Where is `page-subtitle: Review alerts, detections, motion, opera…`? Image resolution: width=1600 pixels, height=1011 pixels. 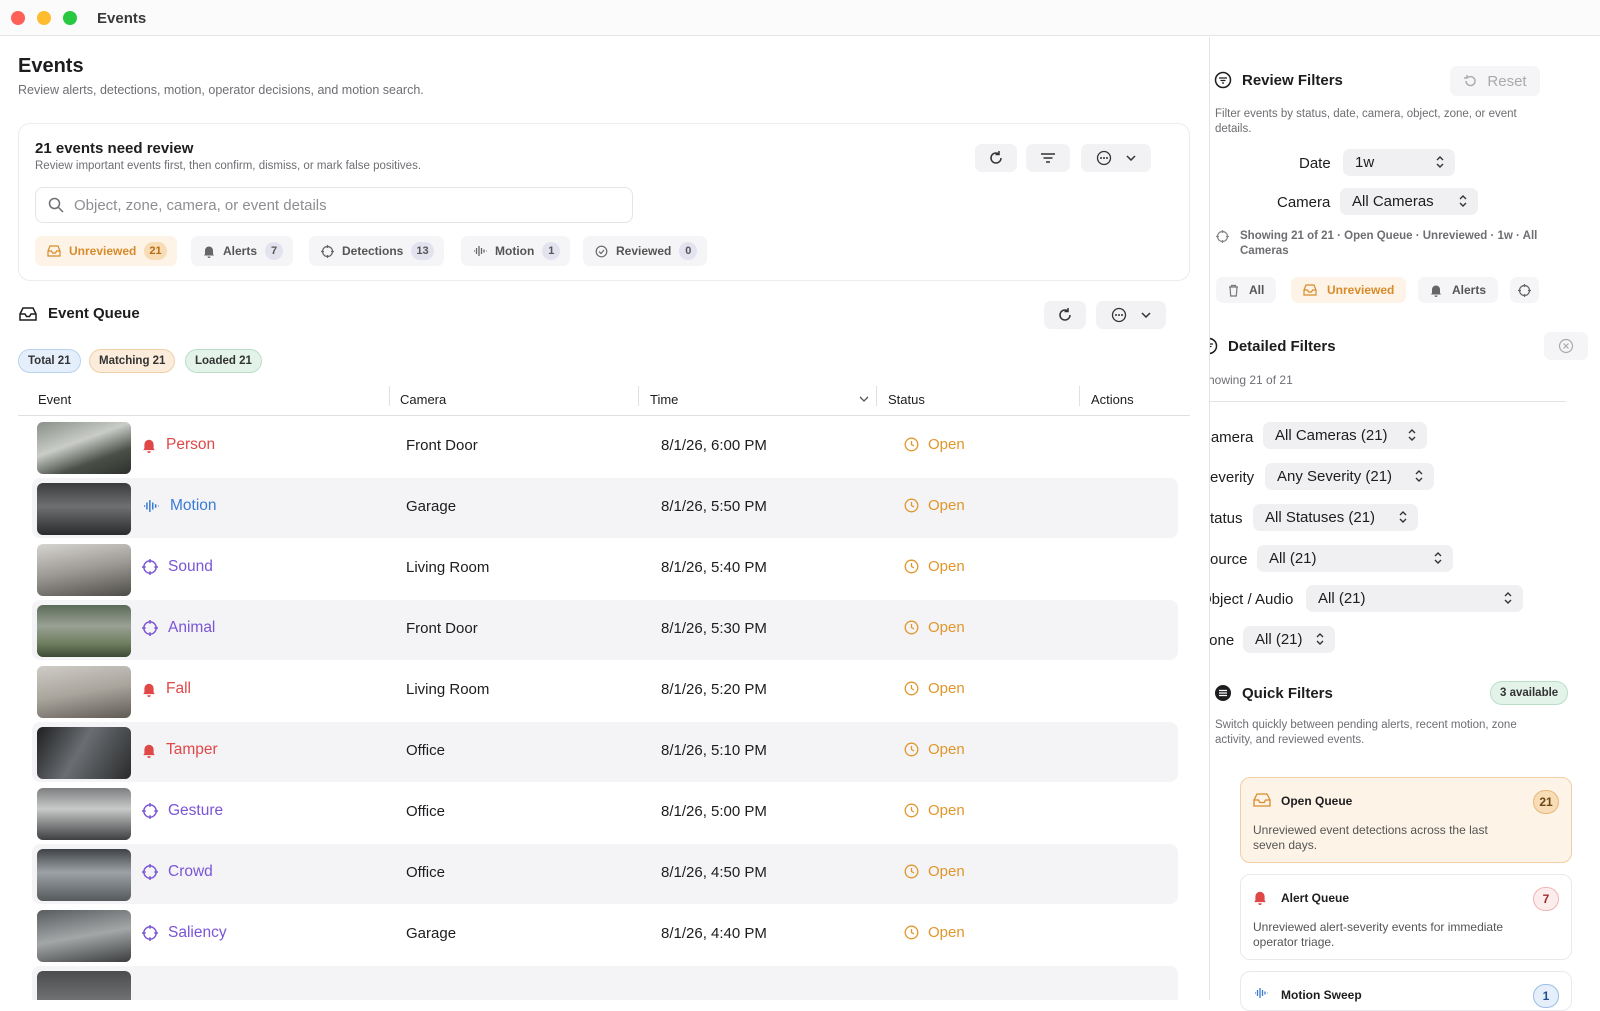 page-subtitle: Review alerts, detections, motion, opera… is located at coordinates (221, 90).